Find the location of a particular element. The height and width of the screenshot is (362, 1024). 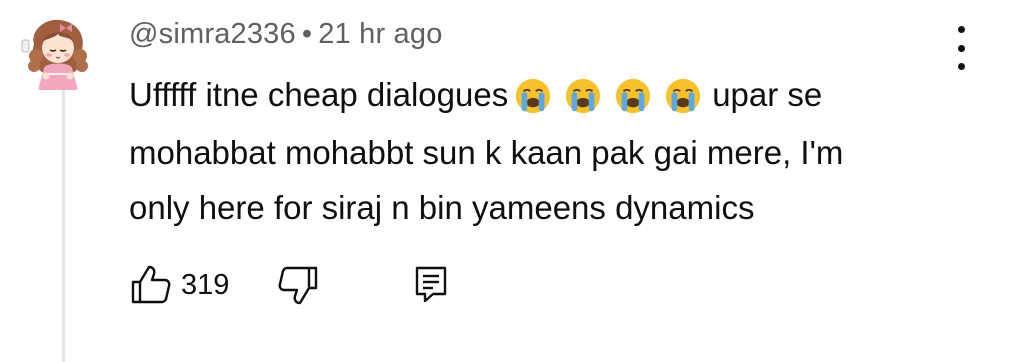

comment-text-part: upar se is located at coordinates (767, 94).